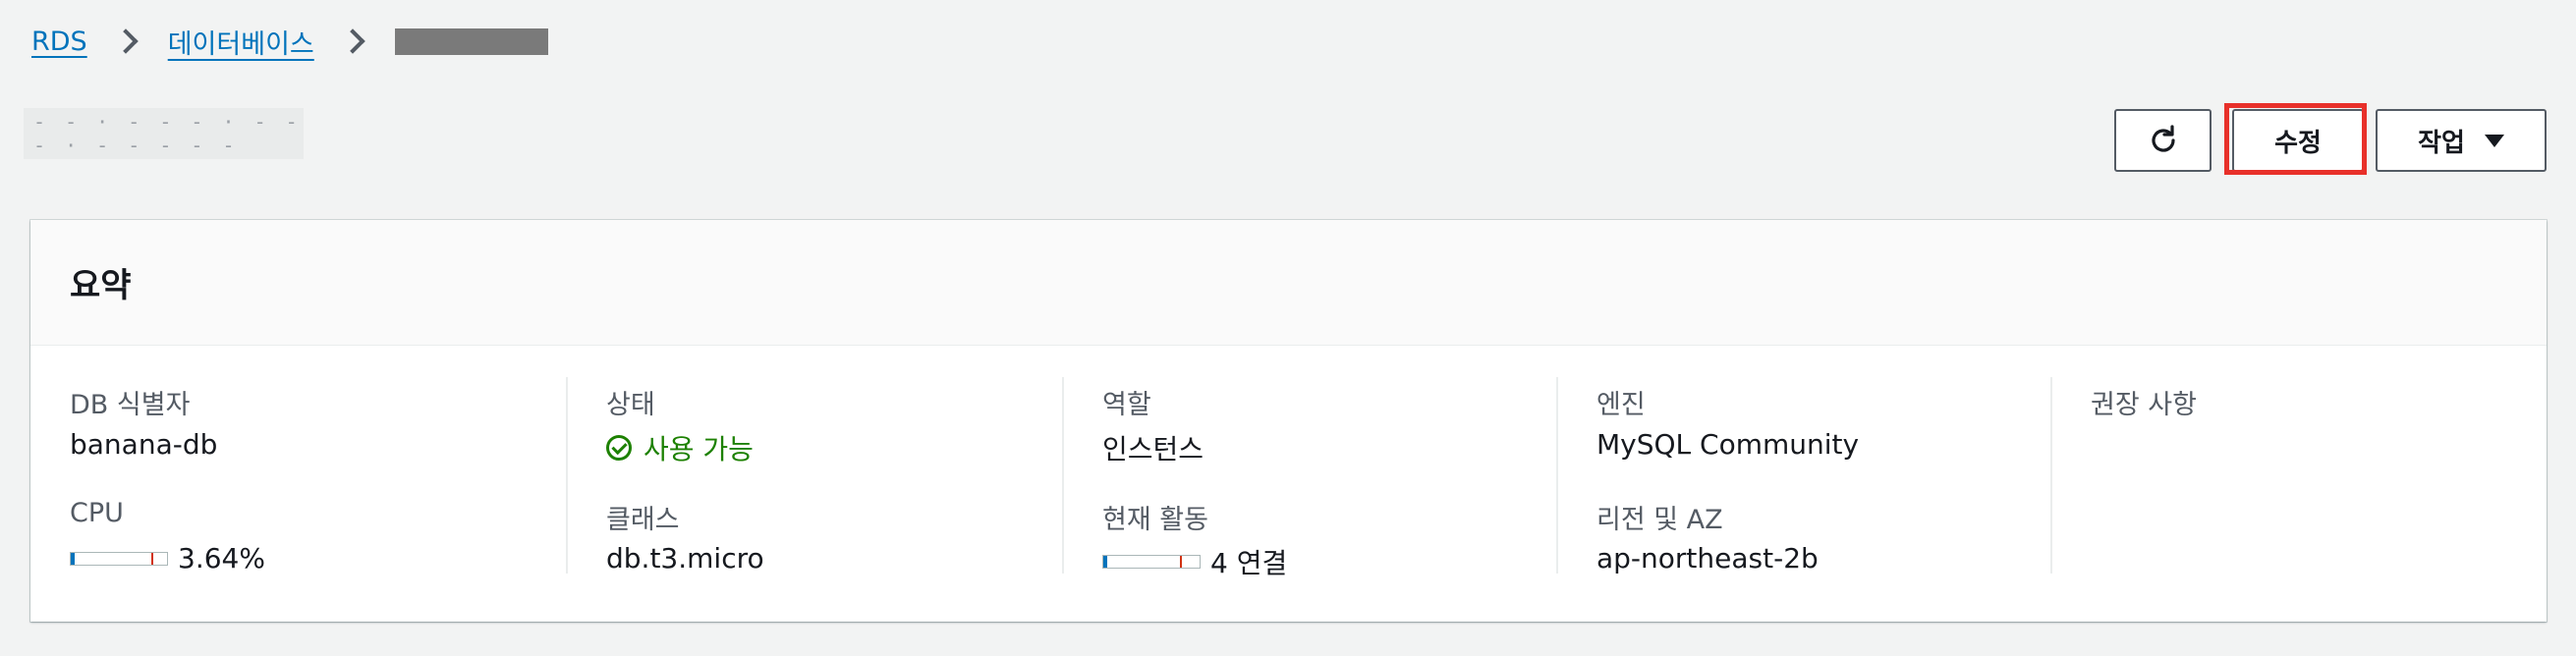 Image resolution: width=2576 pixels, height=656 pixels. I want to click on refresh-button, so click(2163, 140).